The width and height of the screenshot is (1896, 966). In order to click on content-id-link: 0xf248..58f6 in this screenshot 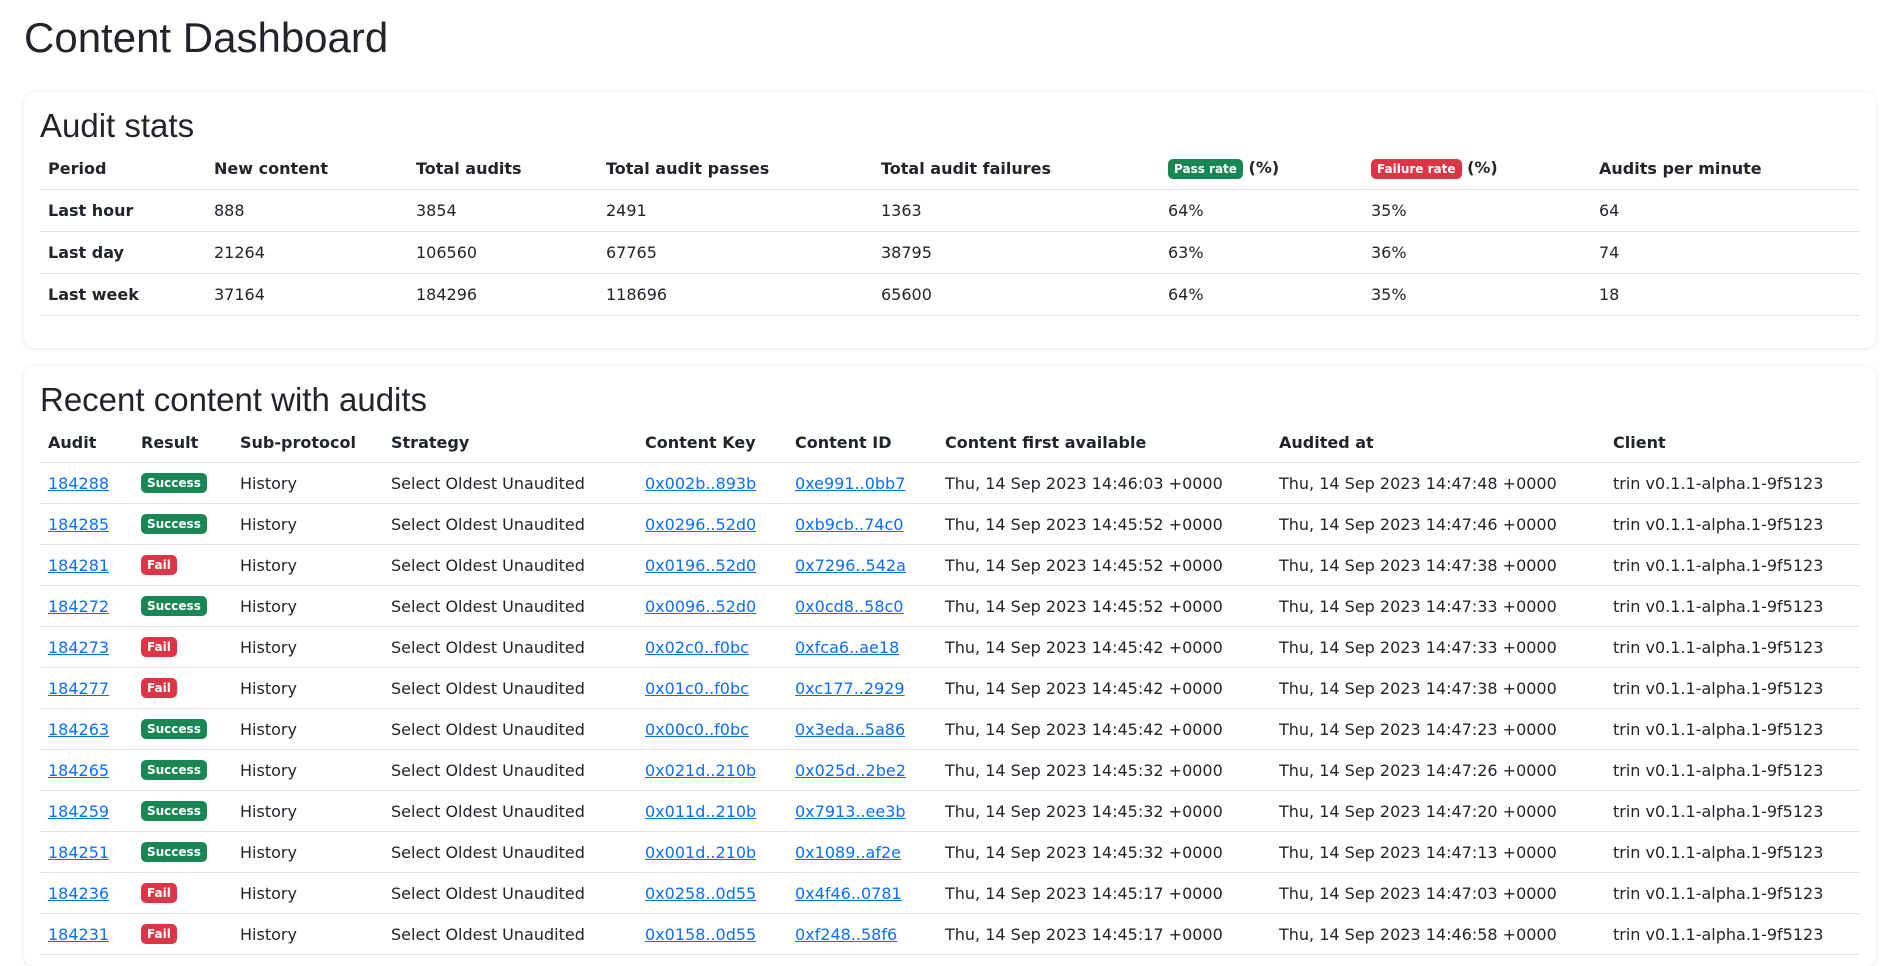, I will do `click(846, 934)`.